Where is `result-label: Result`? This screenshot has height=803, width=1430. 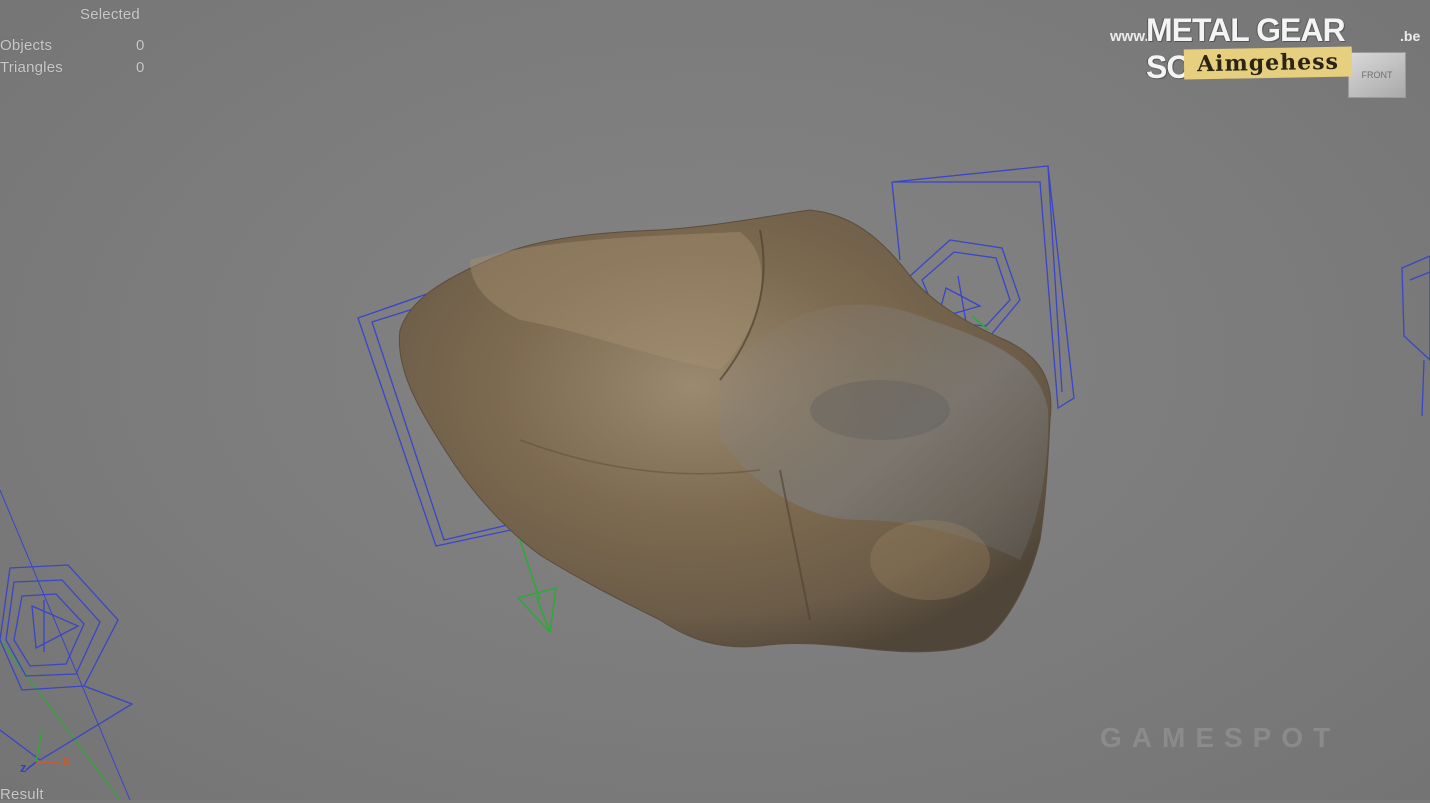
result-label: Result is located at coordinates (22, 794).